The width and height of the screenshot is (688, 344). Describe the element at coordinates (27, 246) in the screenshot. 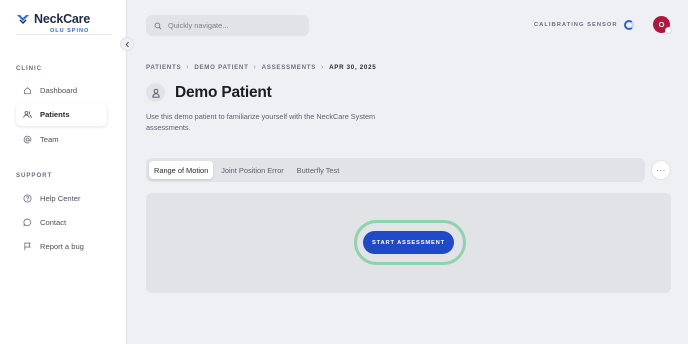

I see `flag-icon` at that location.